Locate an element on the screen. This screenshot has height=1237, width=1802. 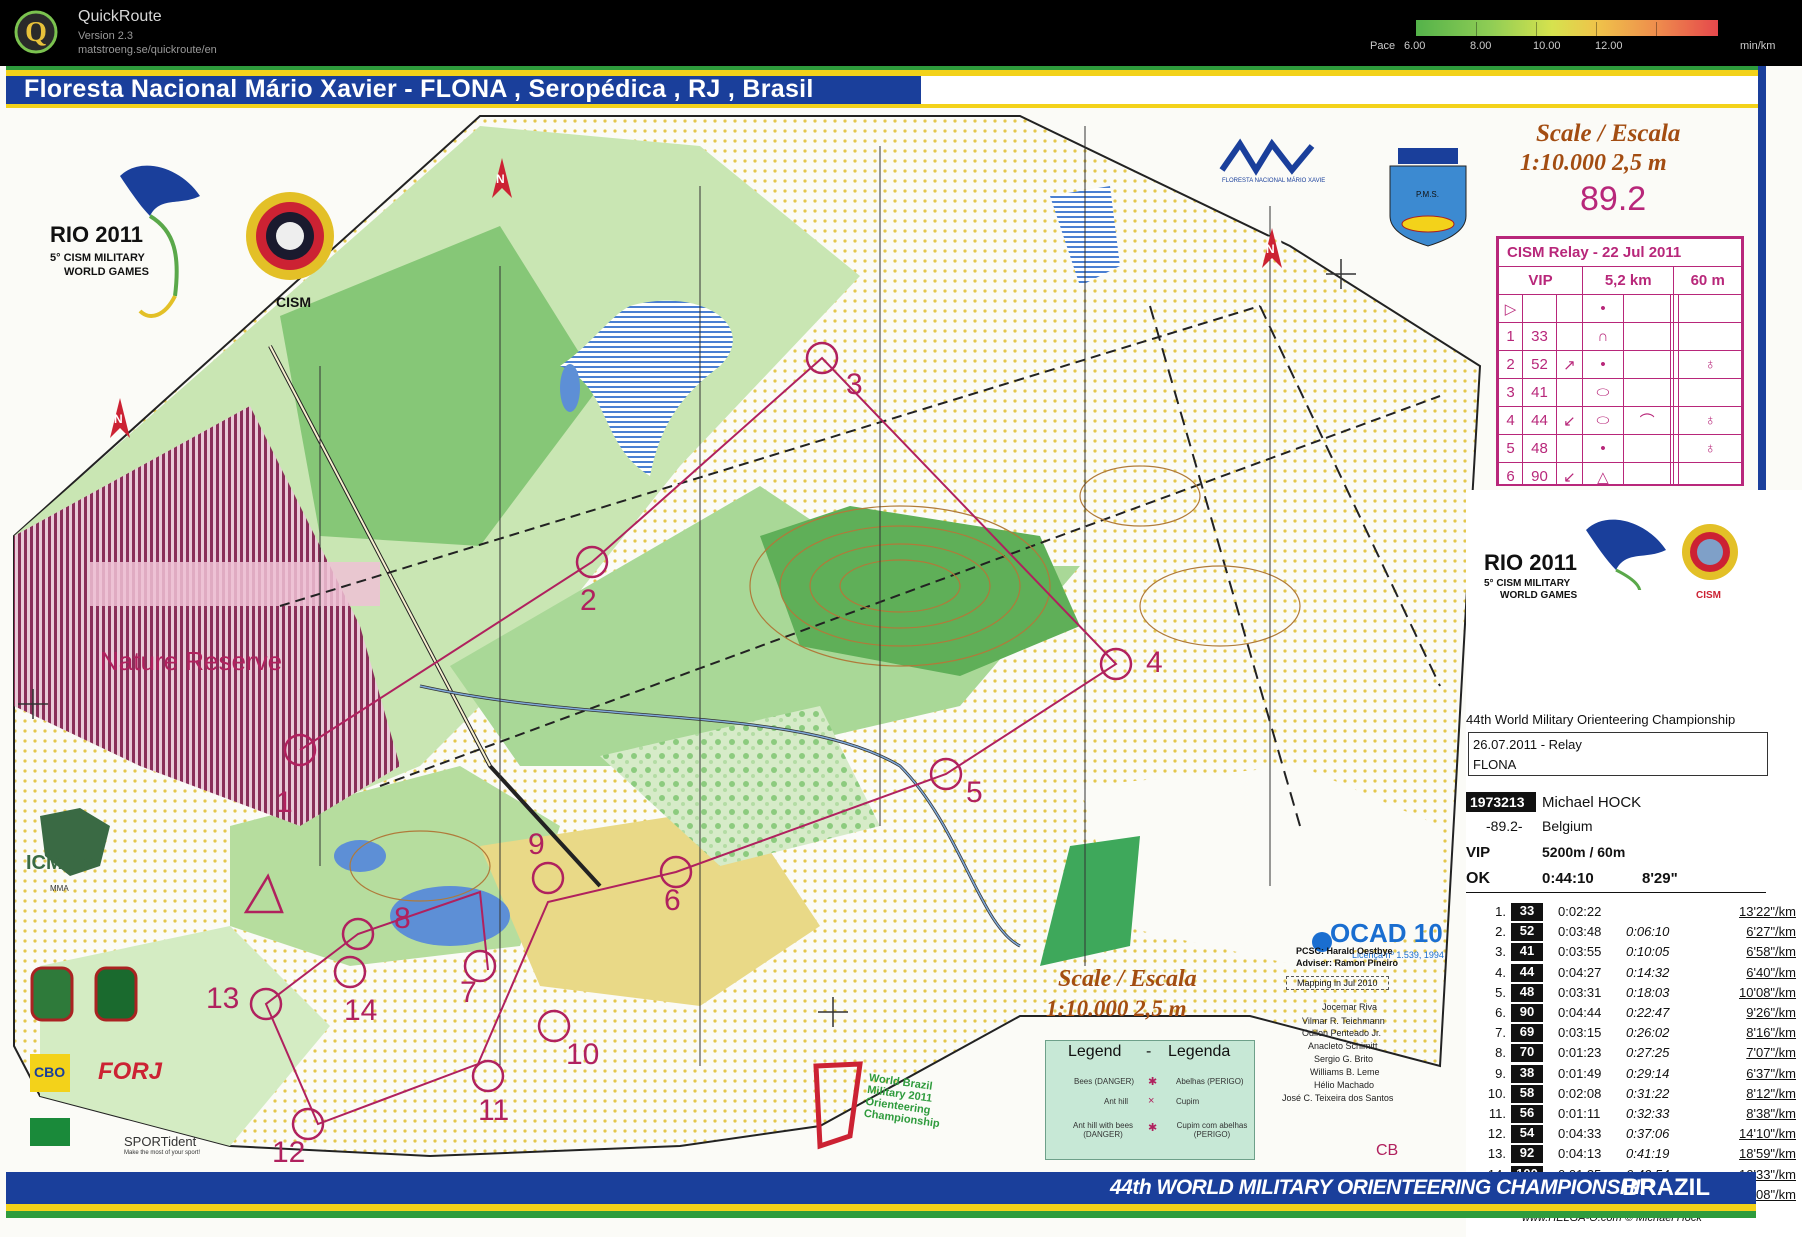
control-label-2: 2 is located at coordinates (588, 600).